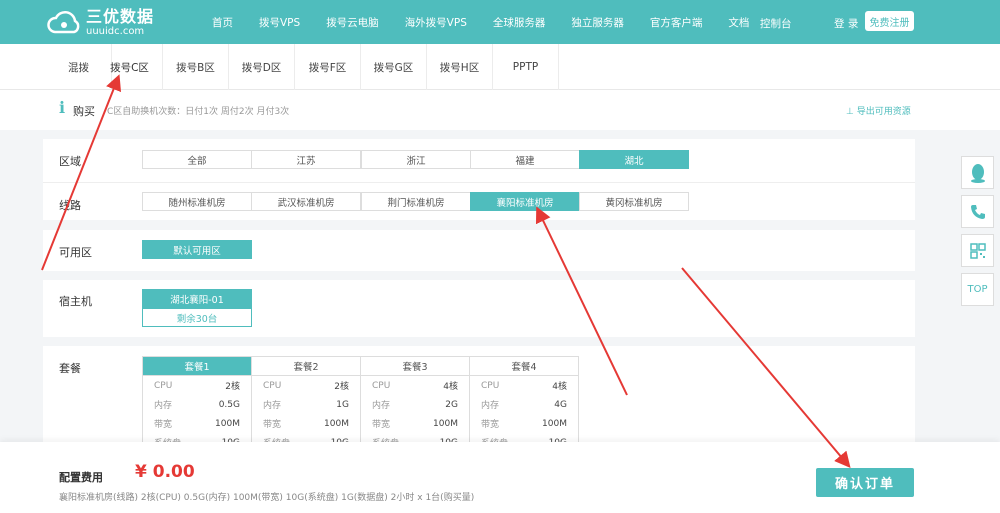  What do you see at coordinates (479, 250) in the screenshot?
I see `zone-card: 可用区 默认可用区` at bounding box center [479, 250].